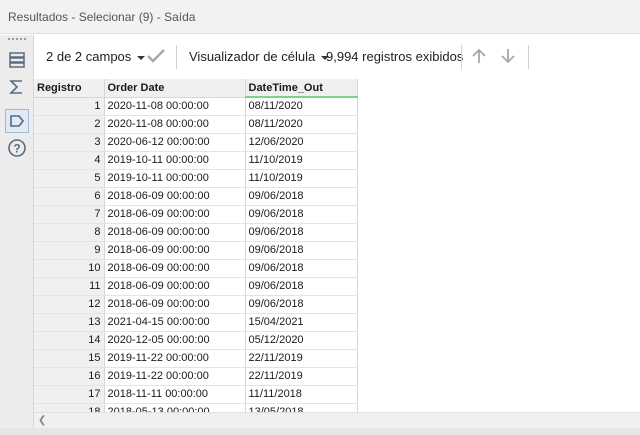  I want to click on table-row: 10 2018-06-09 00:00:00 09/06/2018, so click(196, 268).